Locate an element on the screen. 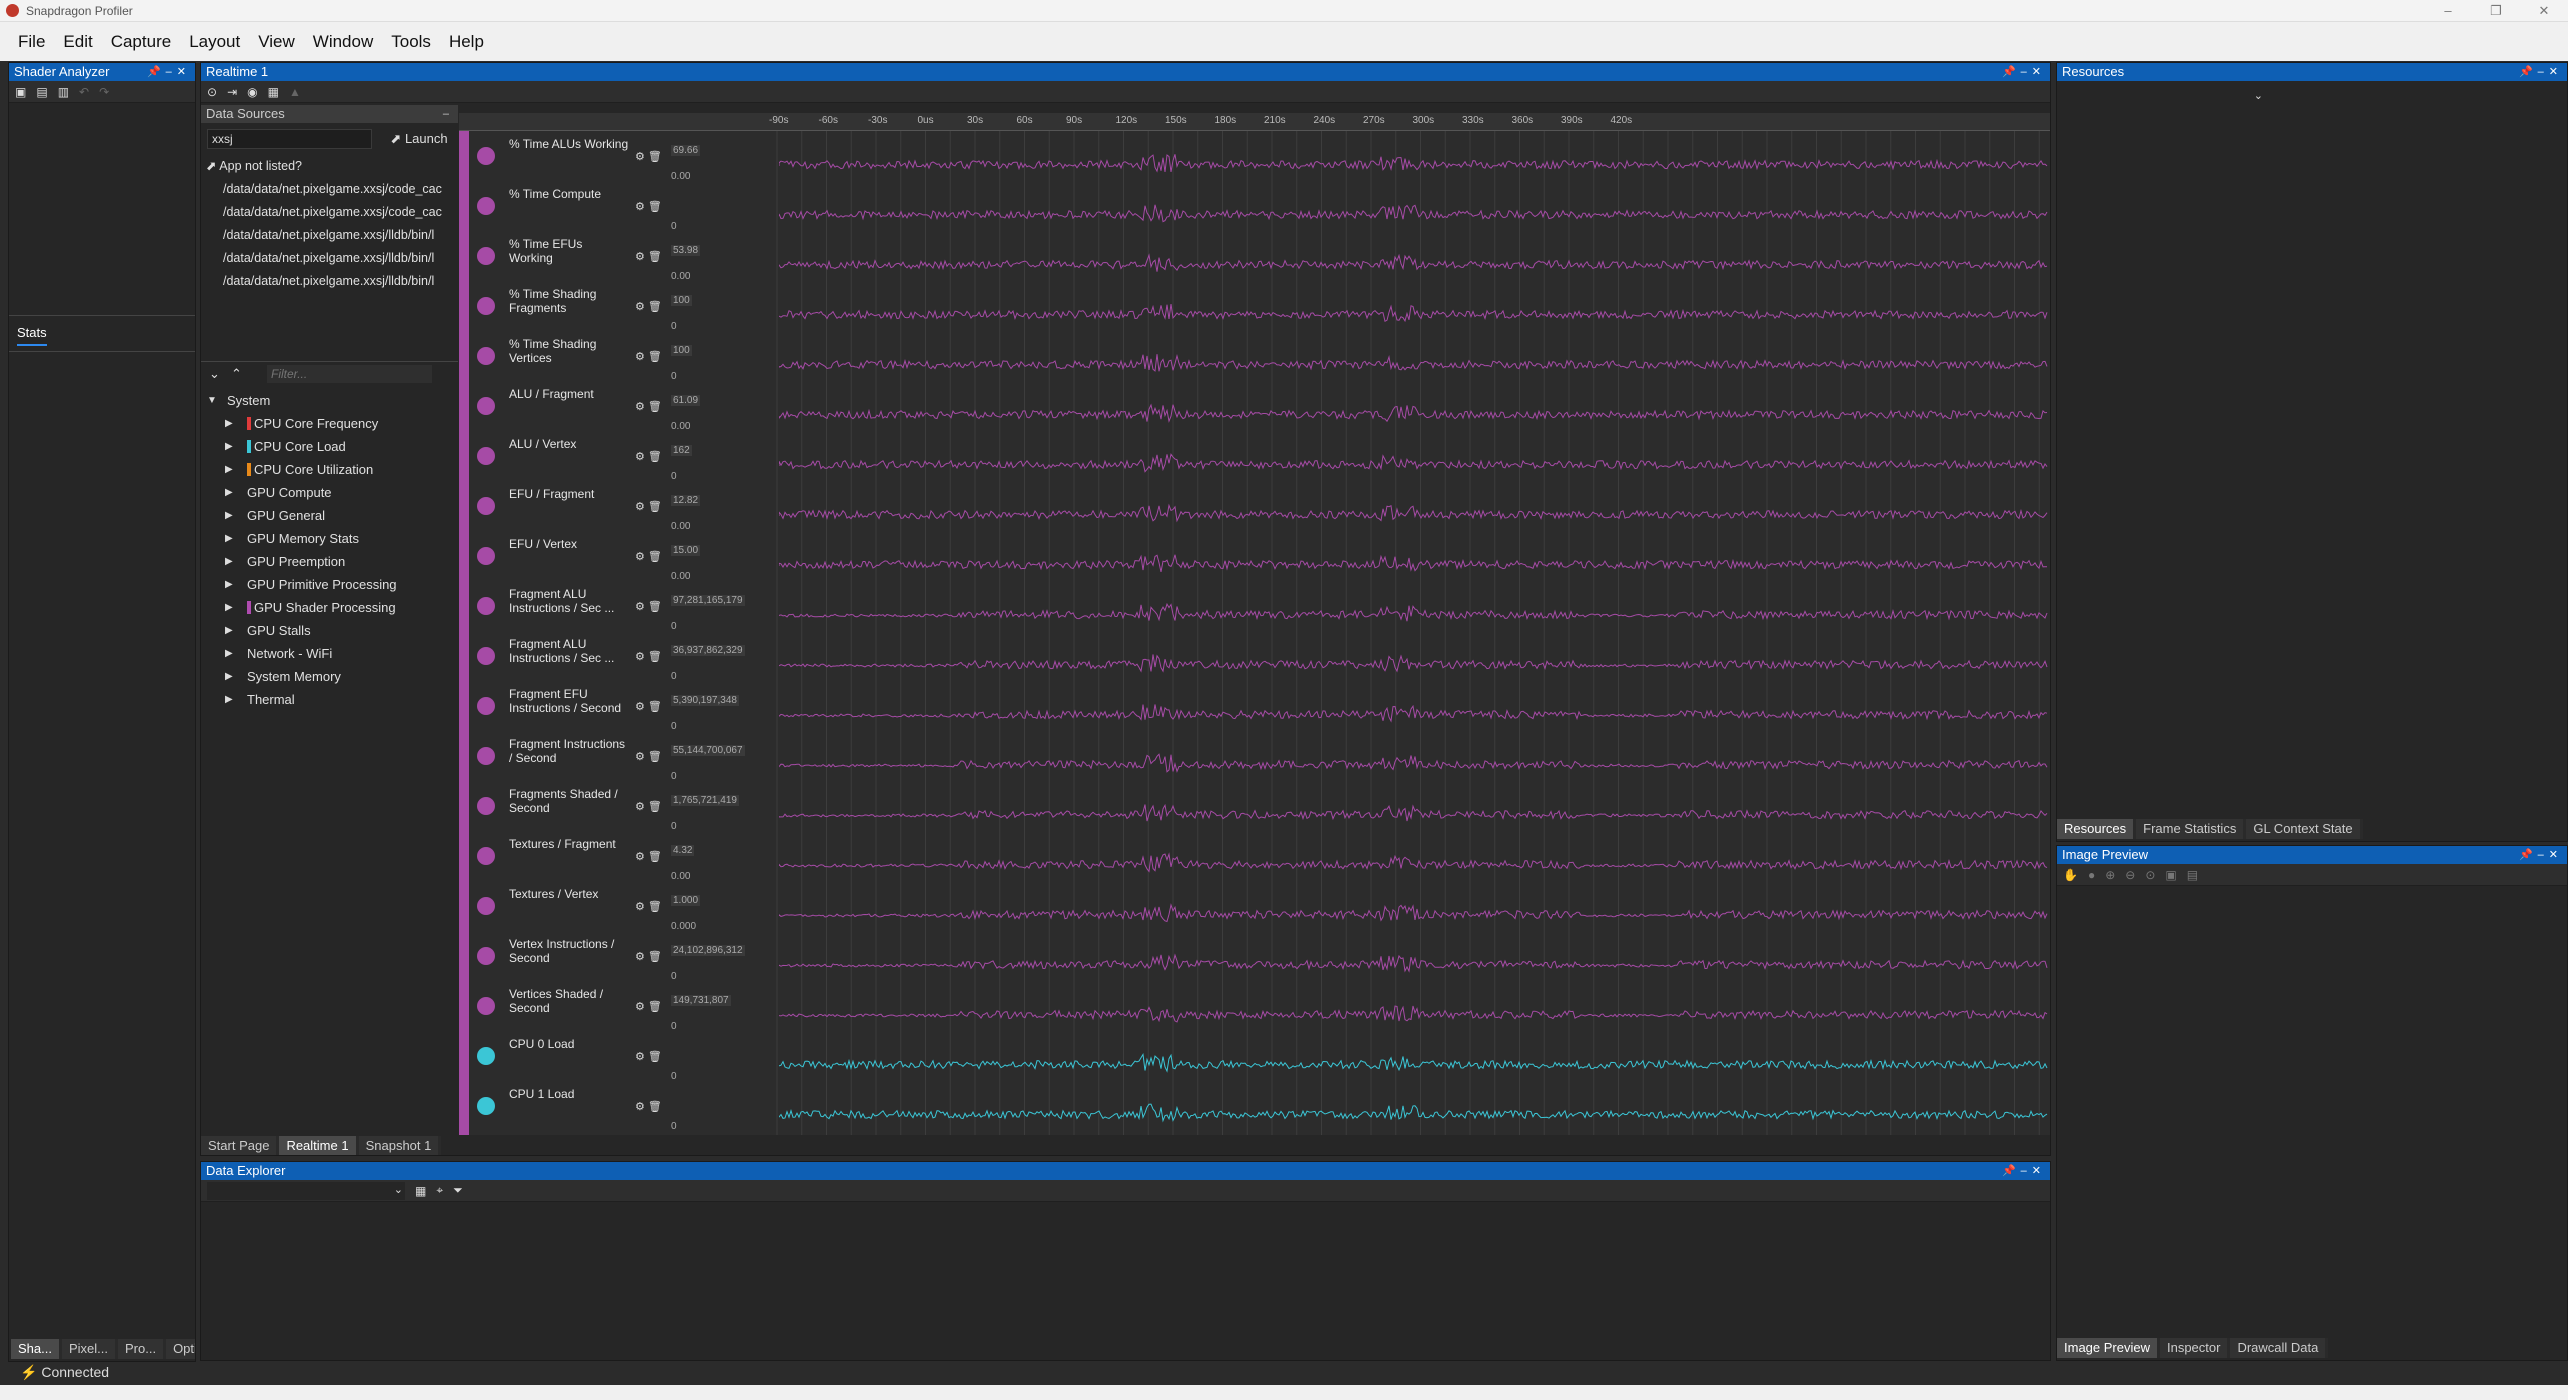  tab-inspector: Inspector is located at coordinates (2193, 1348).